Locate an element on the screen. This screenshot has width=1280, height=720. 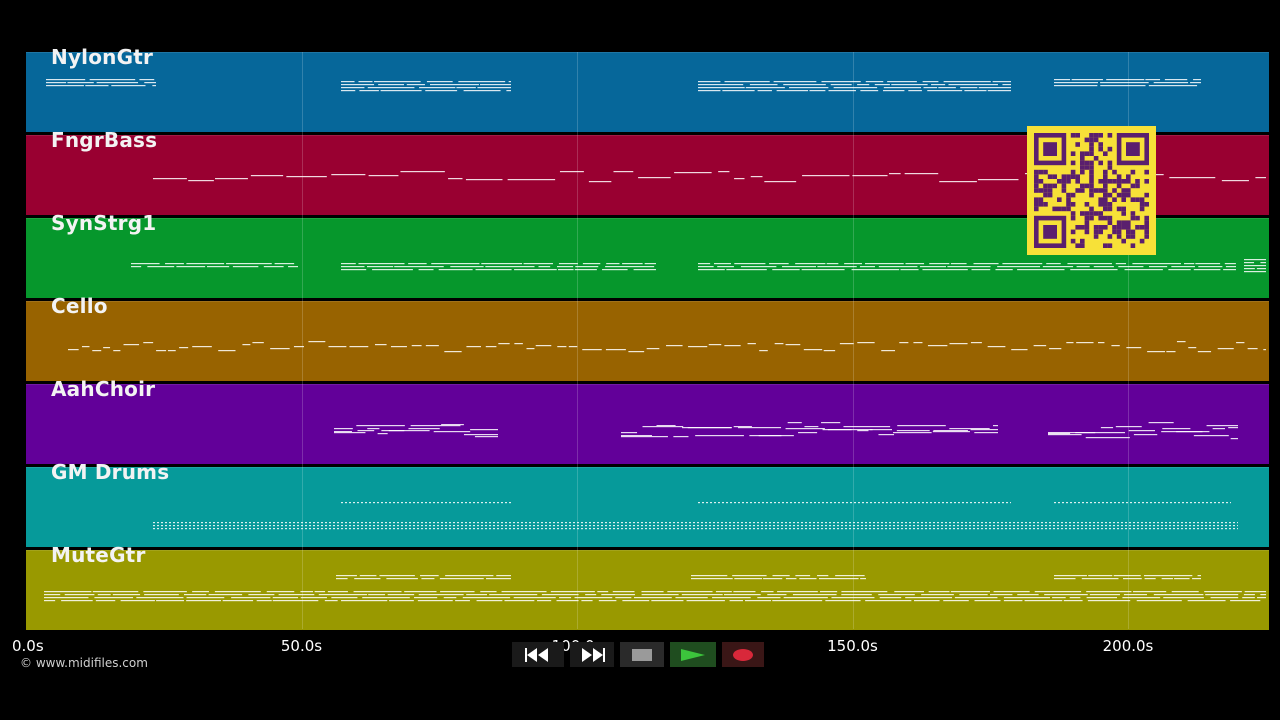
rewind-button is located at coordinates (538, 654).